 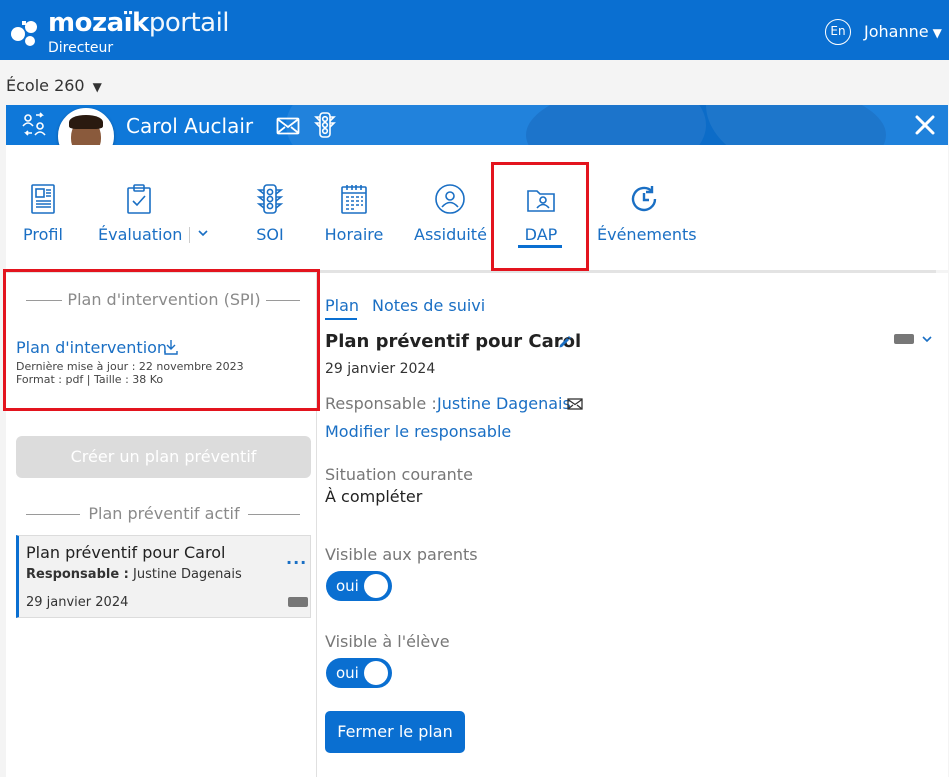 I want to click on active-plan-section-title: Plan préventif actif, so click(x=164, y=513).